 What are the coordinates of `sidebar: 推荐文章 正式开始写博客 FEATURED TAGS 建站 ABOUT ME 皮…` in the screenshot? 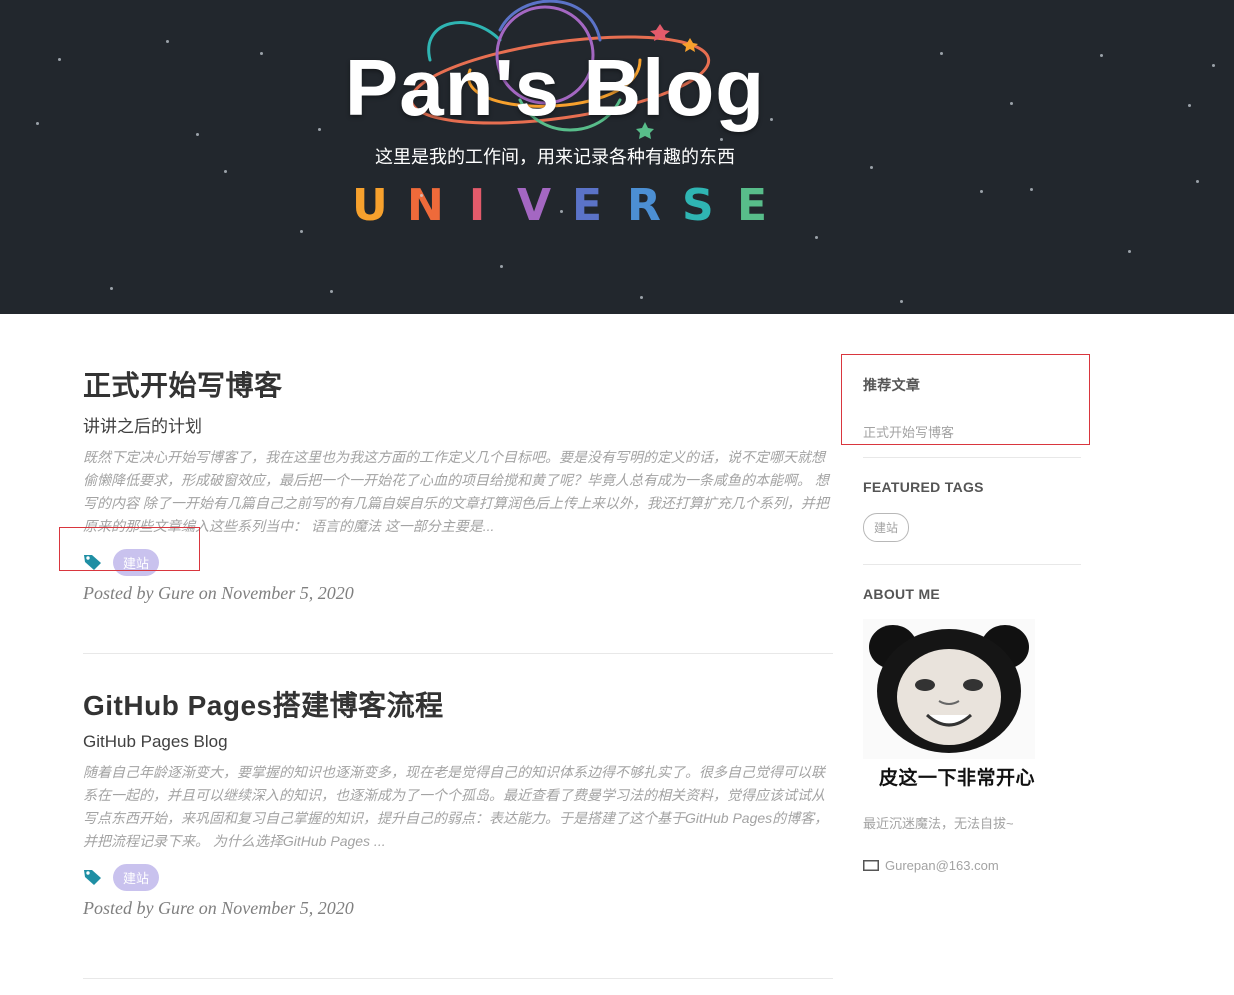 It's located at (973, 614).